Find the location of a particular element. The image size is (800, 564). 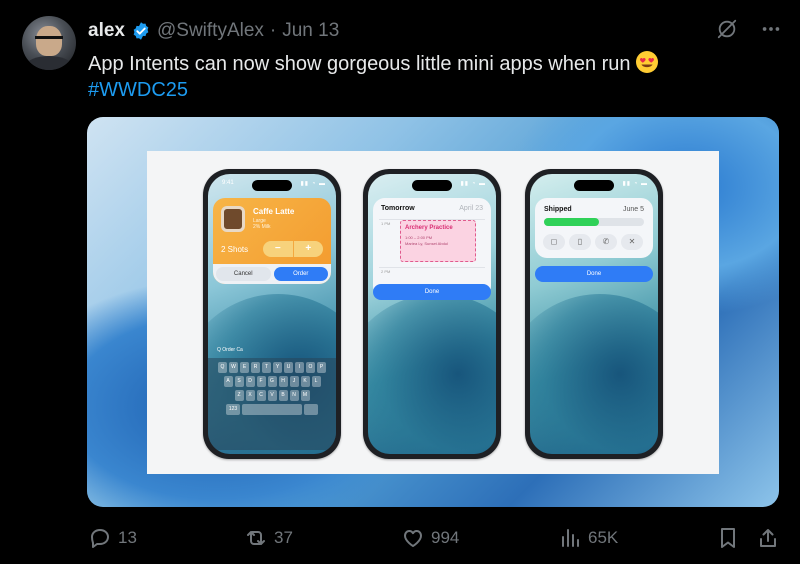

tweet-action-bar: 13 37 994 65K is located at coordinates (438, 538).